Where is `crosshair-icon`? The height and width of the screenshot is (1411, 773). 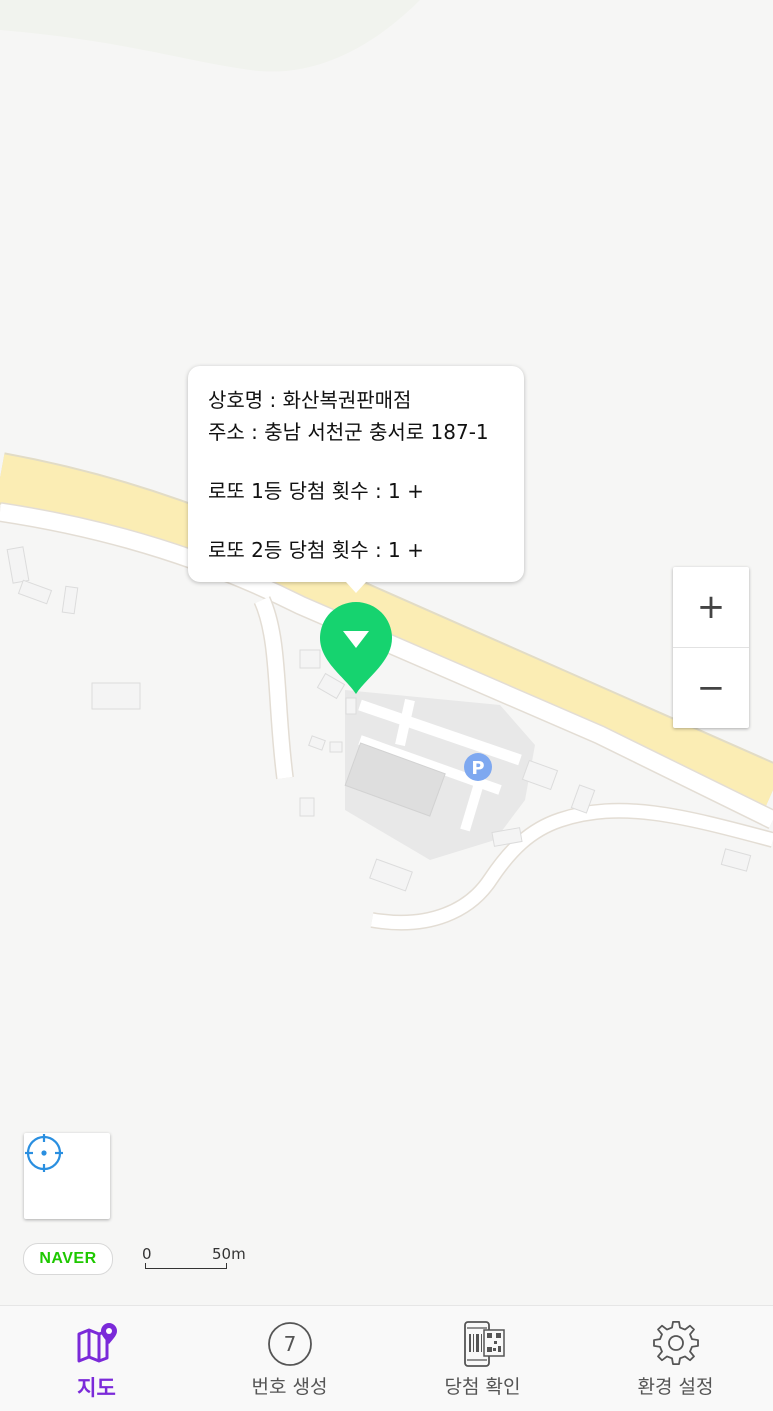
crosshair-icon is located at coordinates (44, 1153).